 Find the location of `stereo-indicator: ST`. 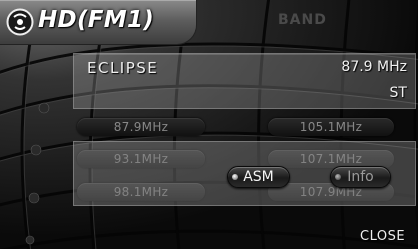

stereo-indicator: ST is located at coordinates (398, 93).